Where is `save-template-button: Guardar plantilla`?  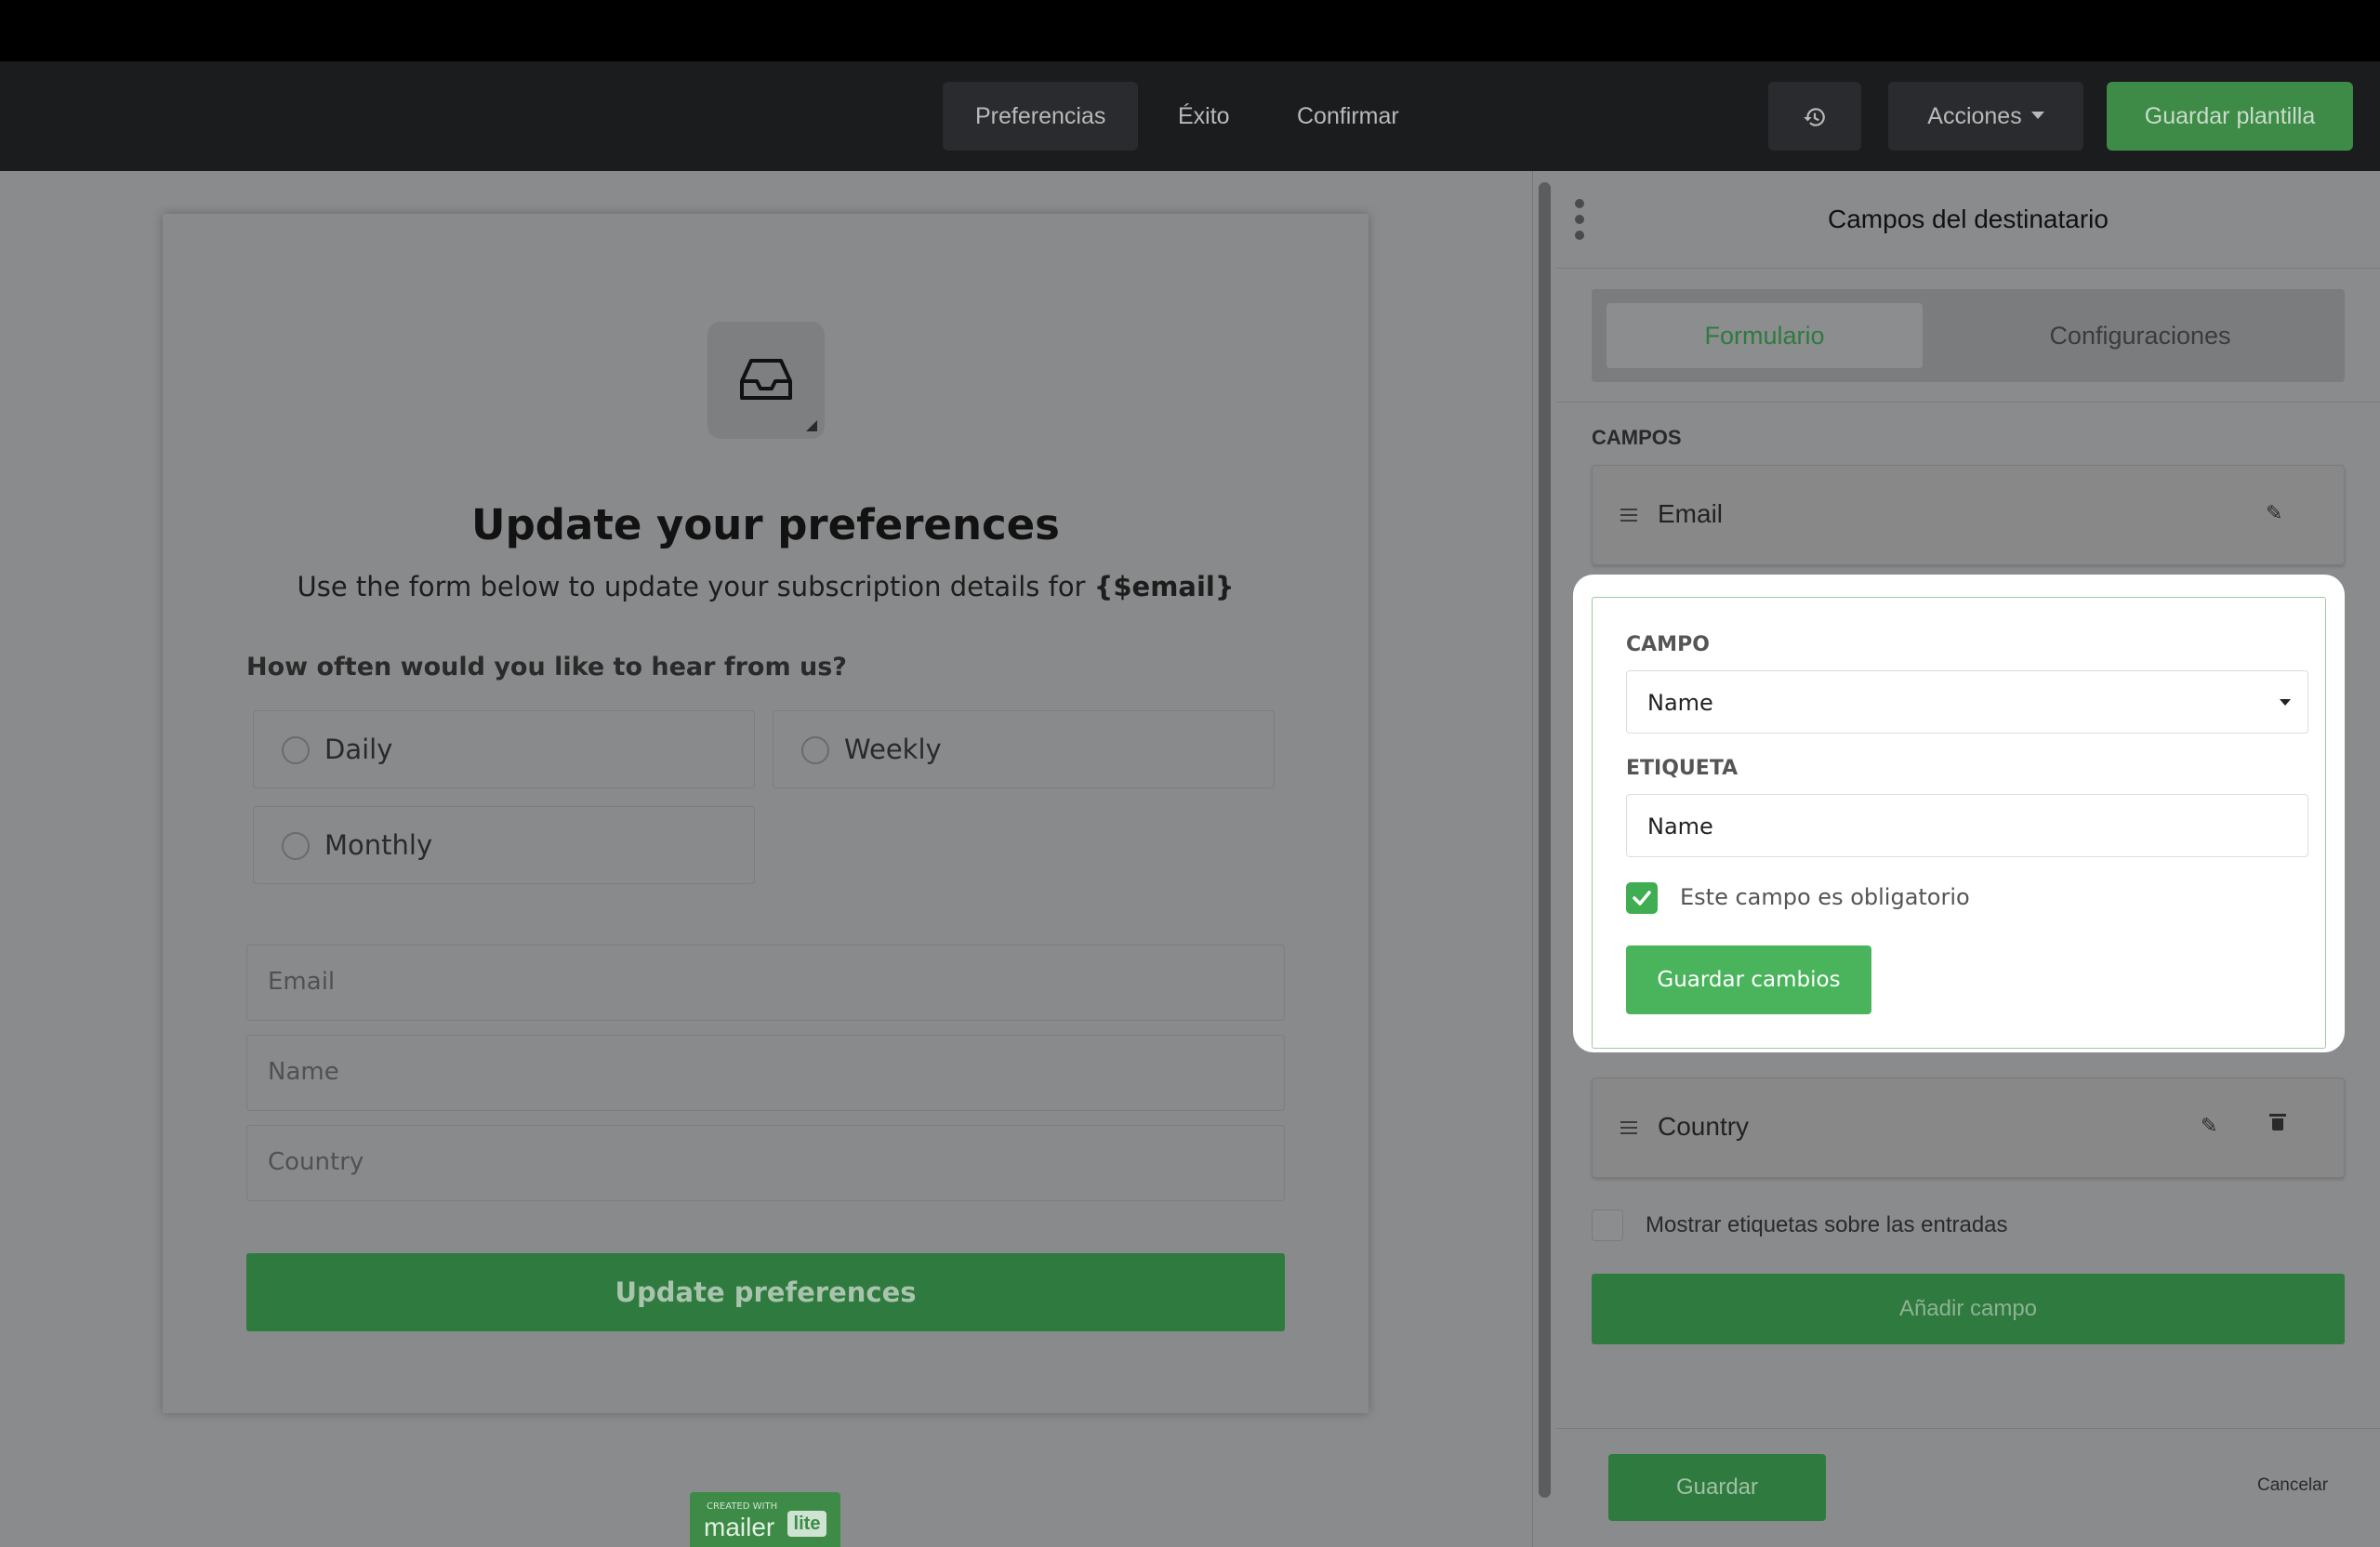
save-template-button: Guardar plantilla is located at coordinates (2230, 116).